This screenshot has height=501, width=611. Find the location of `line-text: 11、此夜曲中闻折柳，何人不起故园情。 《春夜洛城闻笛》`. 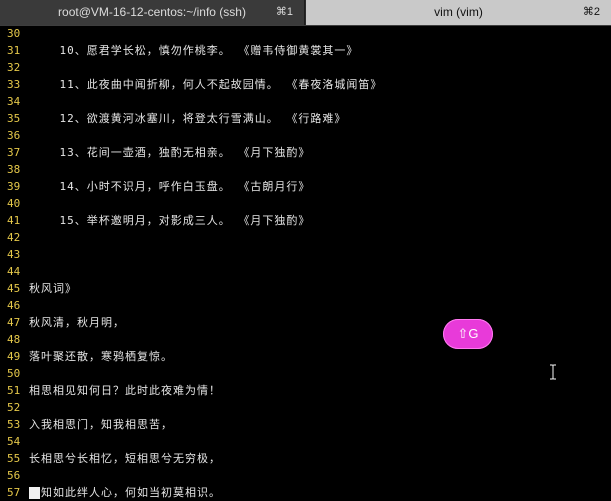

line-text: 11、此夜曲中闻折柳，何人不起故园情。 《春夜洛城闻笛》 is located at coordinates (206, 84).